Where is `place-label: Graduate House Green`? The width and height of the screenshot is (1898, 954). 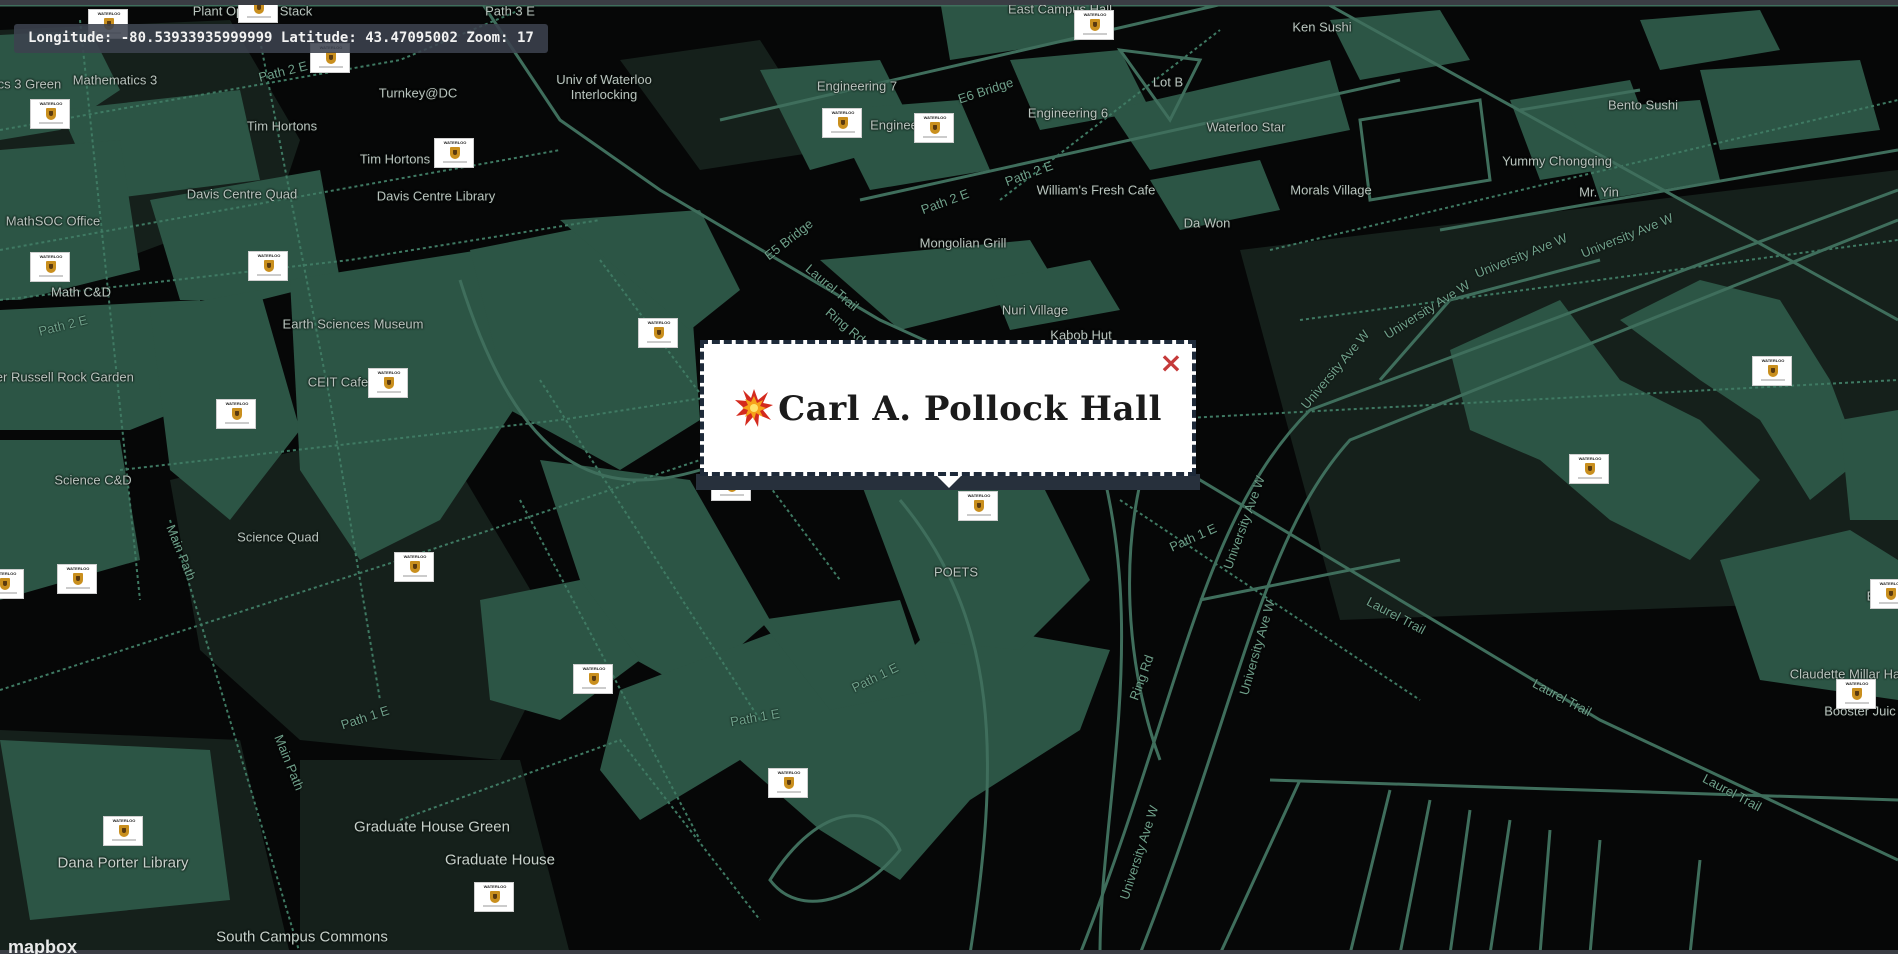
place-label: Graduate House Green is located at coordinates (432, 827).